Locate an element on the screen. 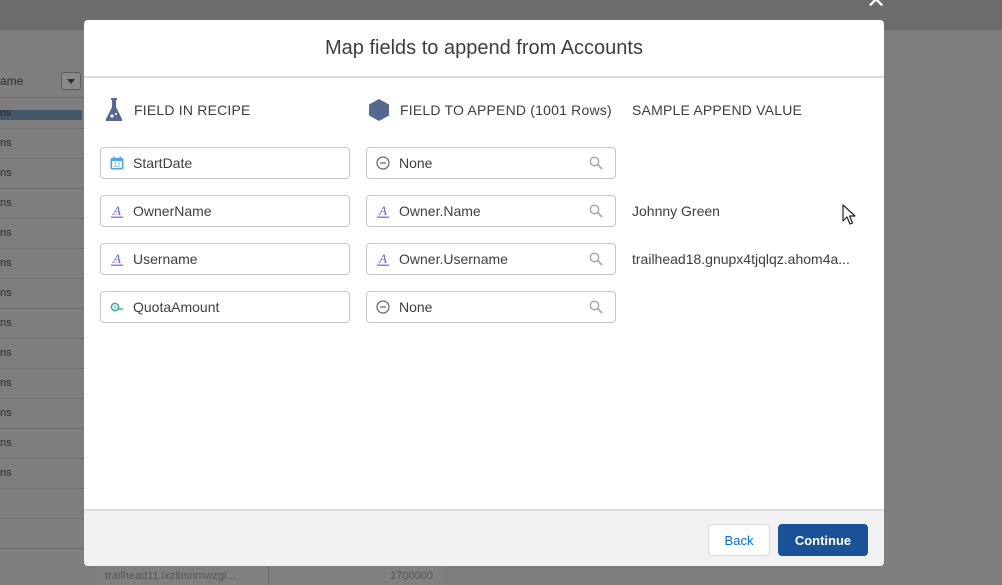 This screenshot has height=585, width=1002. flask-icon is located at coordinates (114, 110).